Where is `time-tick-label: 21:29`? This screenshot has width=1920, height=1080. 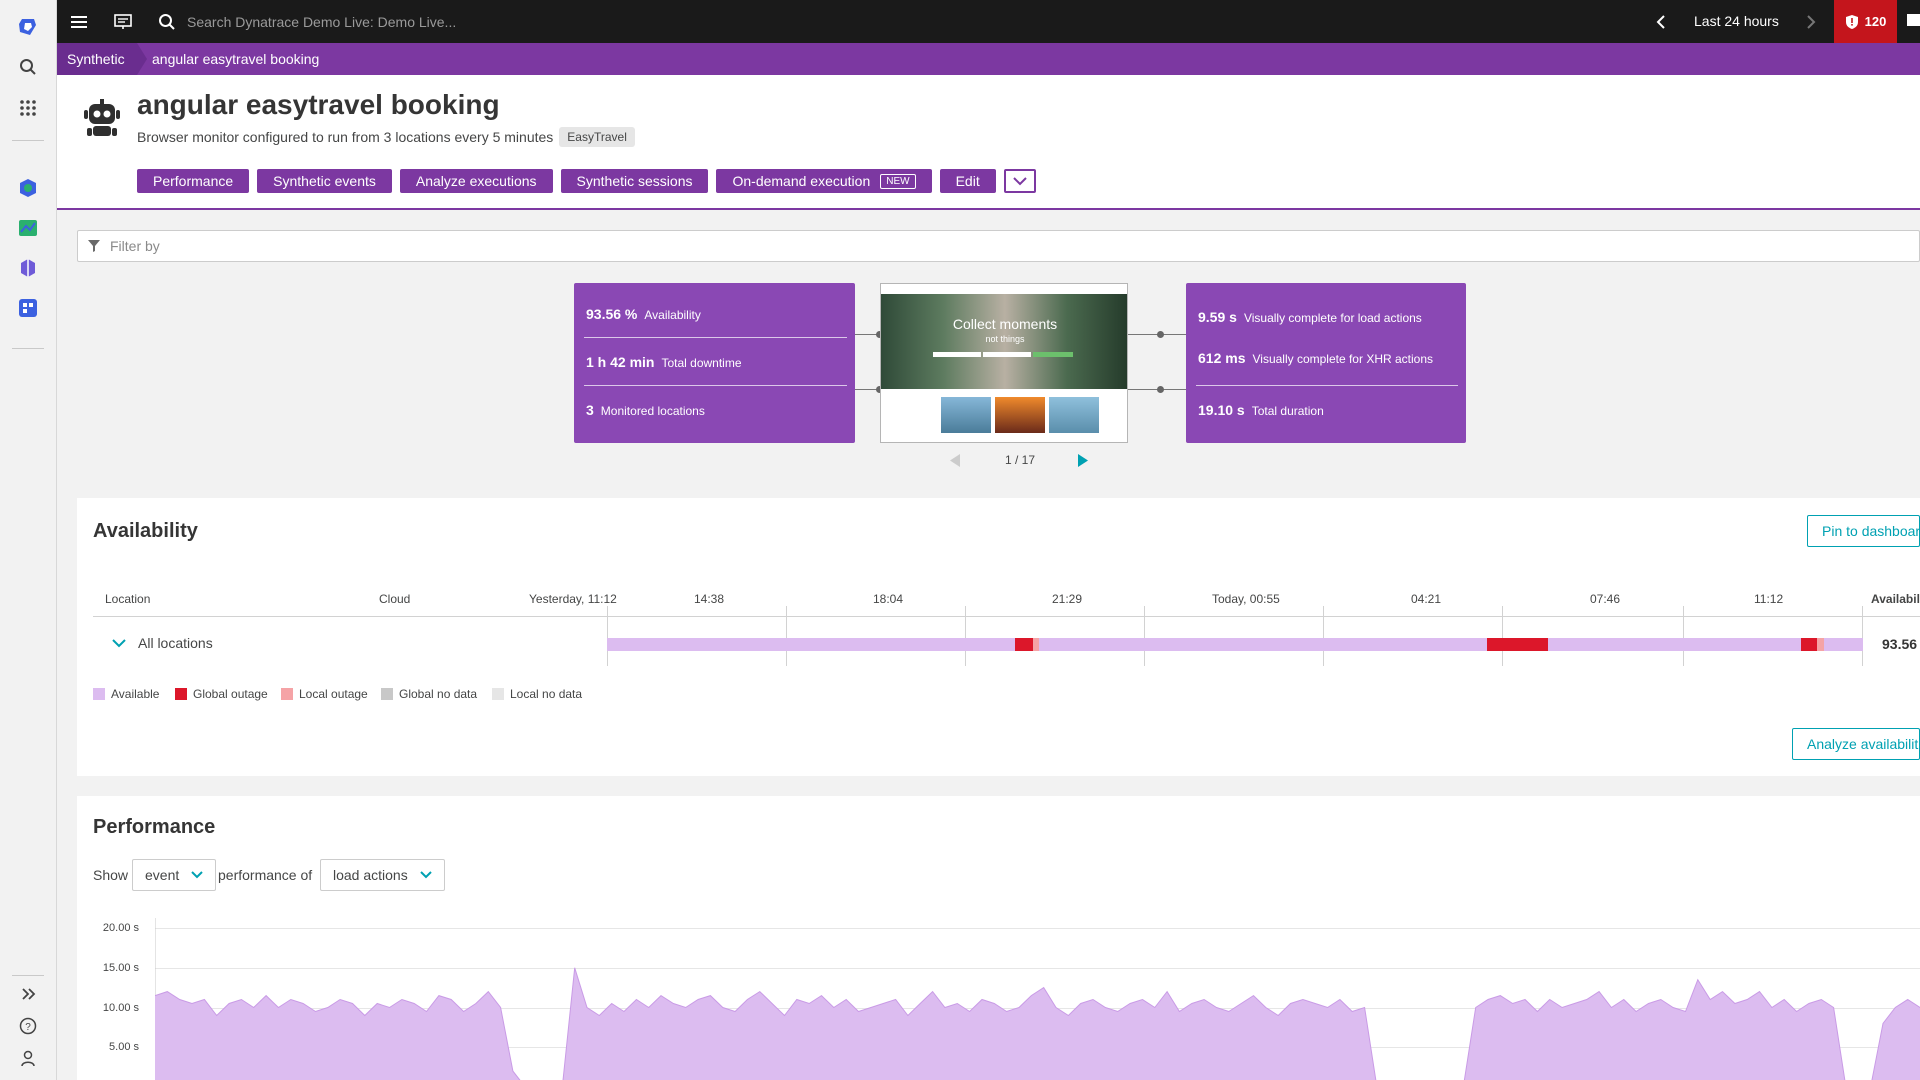 time-tick-label: 21:29 is located at coordinates (1067, 599).